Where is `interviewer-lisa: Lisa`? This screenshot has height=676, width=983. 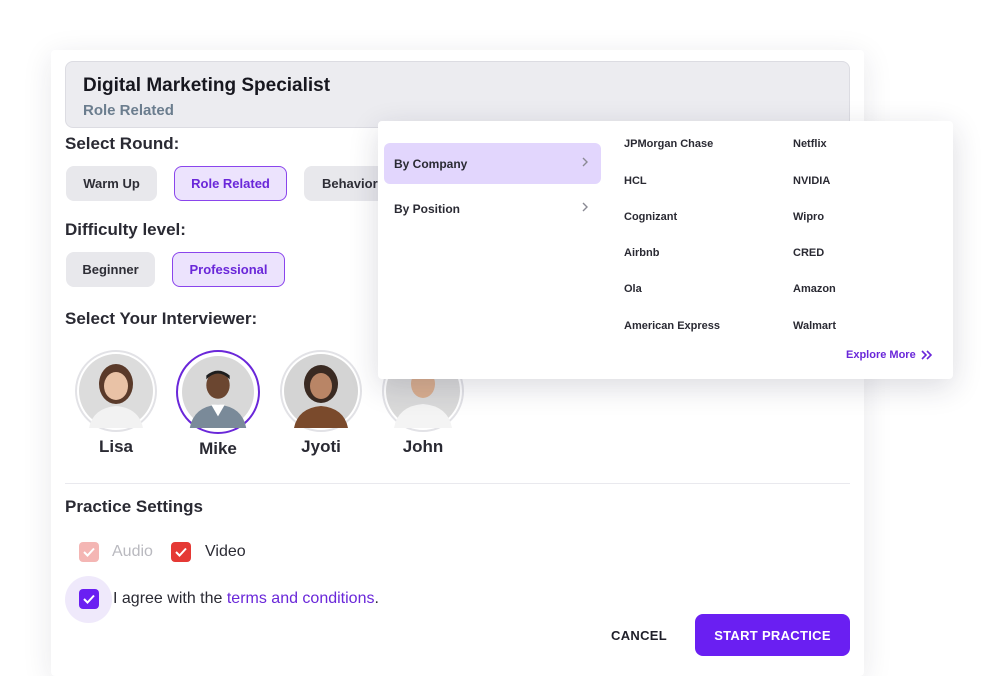 interviewer-lisa: Lisa is located at coordinates (116, 403).